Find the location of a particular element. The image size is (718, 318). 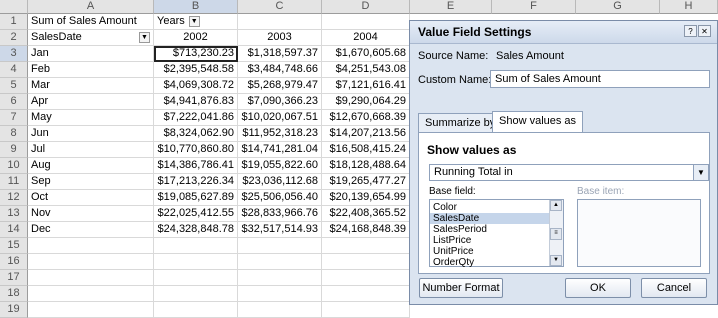

row-header: 14 is located at coordinates (14, 230).